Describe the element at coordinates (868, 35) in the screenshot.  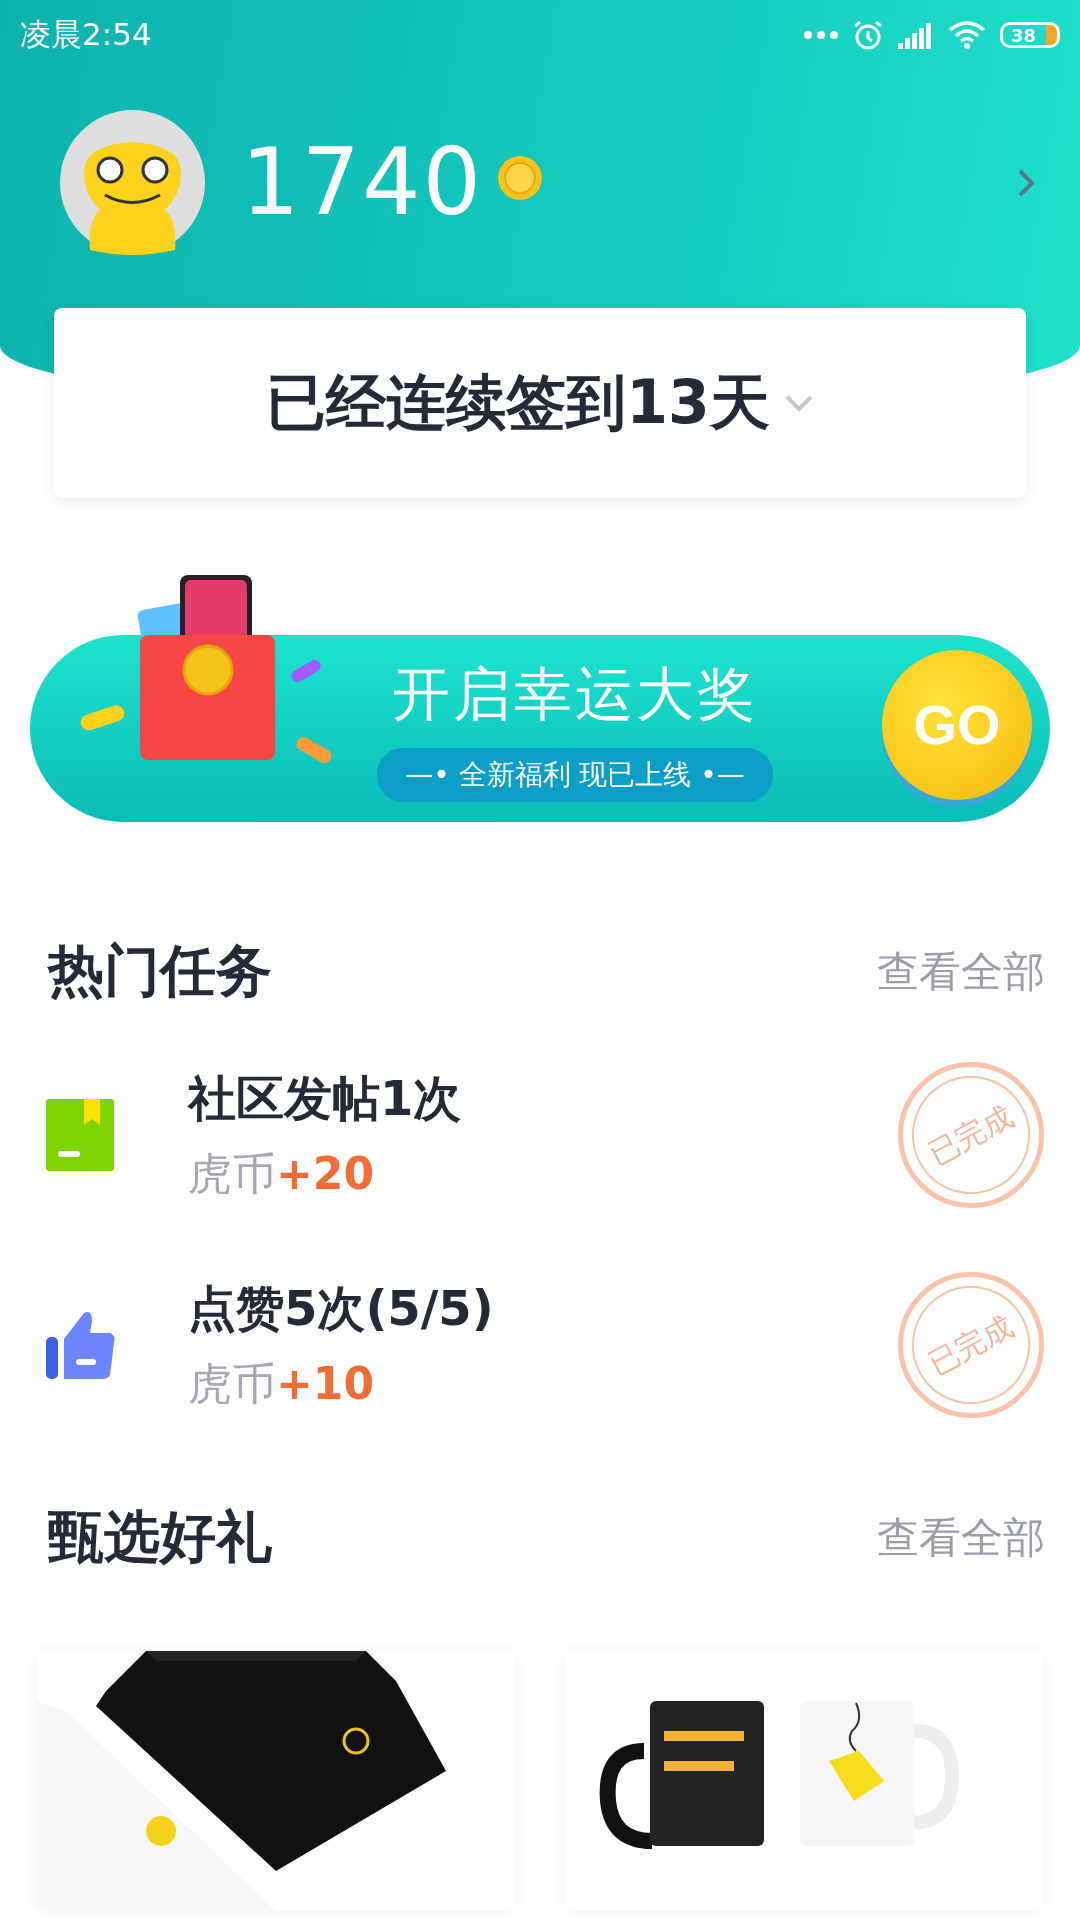
I see `alarm-clock-icon` at that location.